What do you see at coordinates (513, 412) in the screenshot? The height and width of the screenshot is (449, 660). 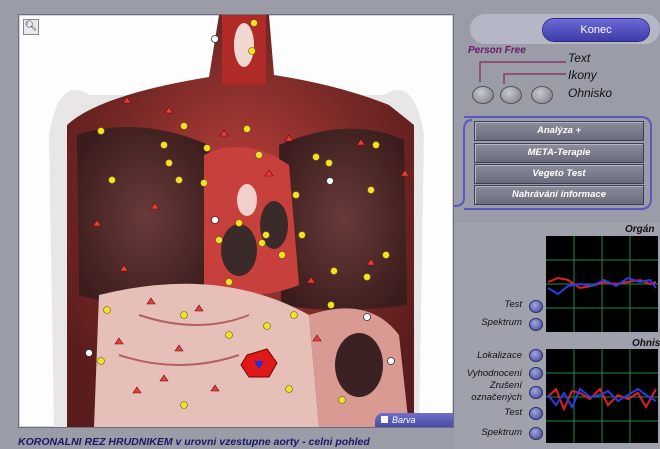 I see `focus-test-label: Test` at bounding box center [513, 412].